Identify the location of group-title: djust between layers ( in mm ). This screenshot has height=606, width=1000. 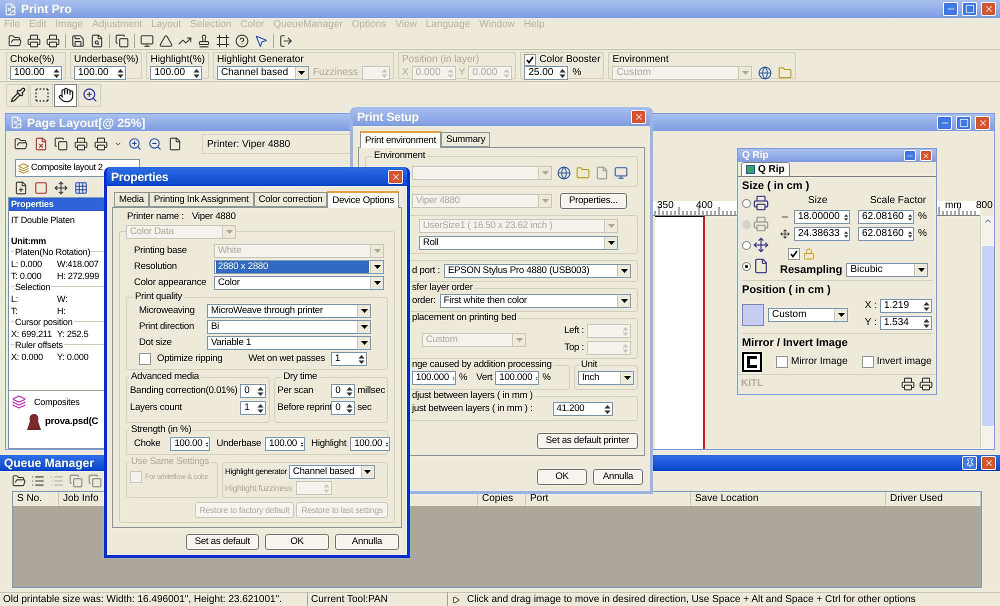
(472, 396).